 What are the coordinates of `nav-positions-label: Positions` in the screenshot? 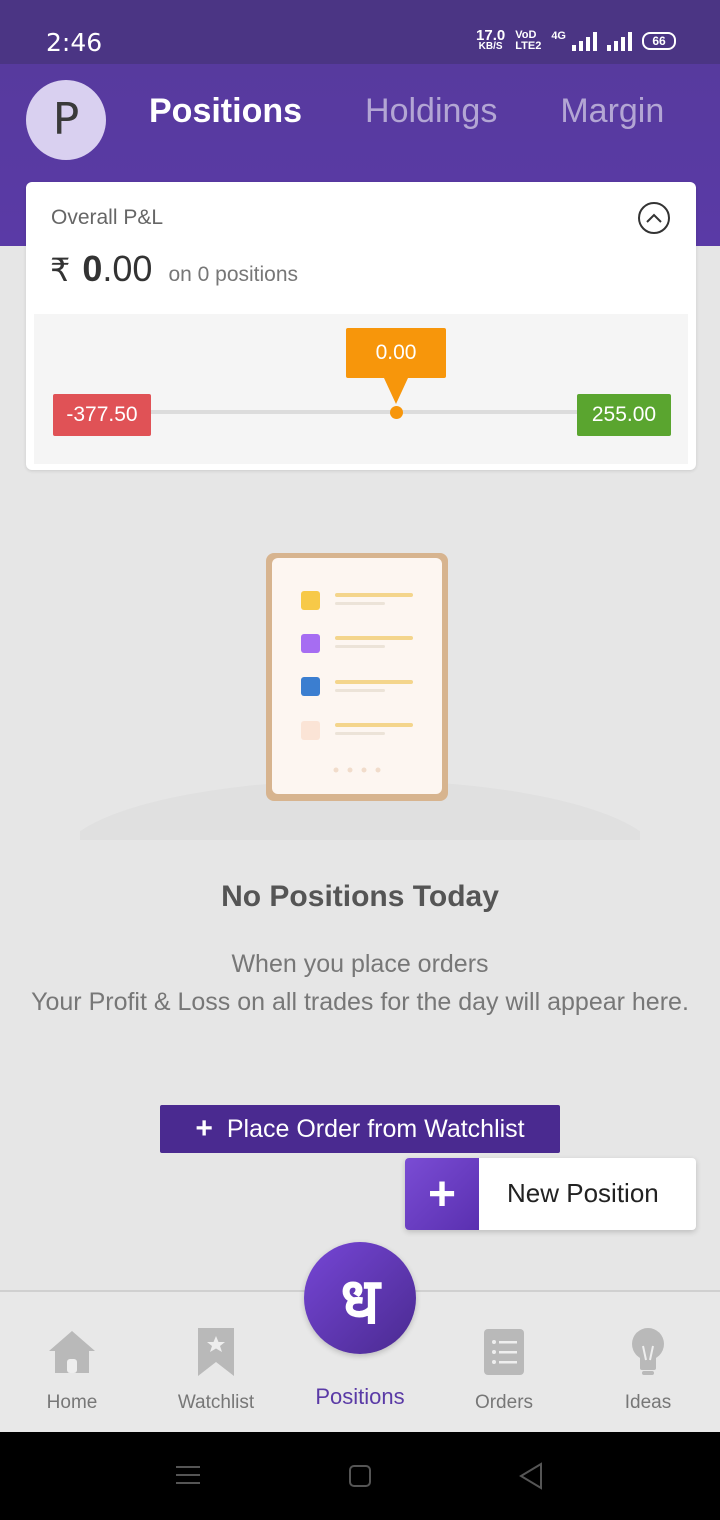 It's located at (360, 1396).